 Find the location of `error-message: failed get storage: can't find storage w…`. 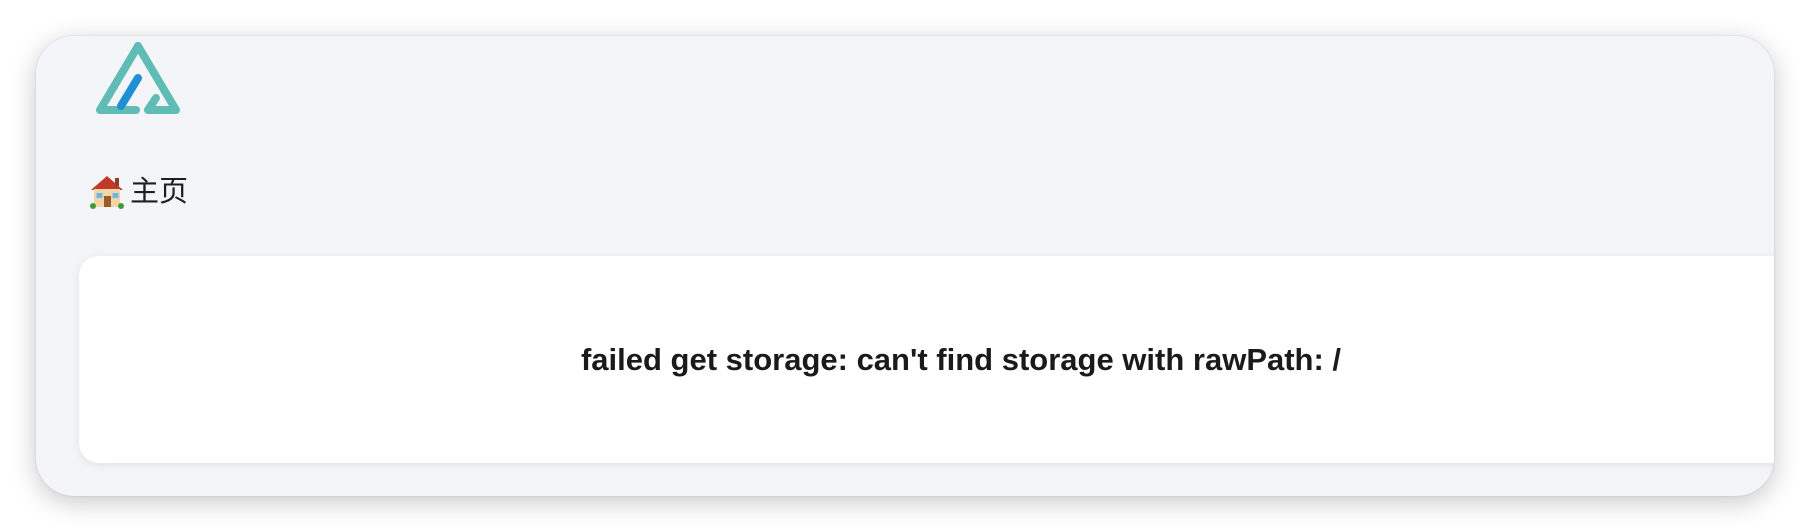

error-message: failed get storage: can't find storage w… is located at coordinates (961, 359).